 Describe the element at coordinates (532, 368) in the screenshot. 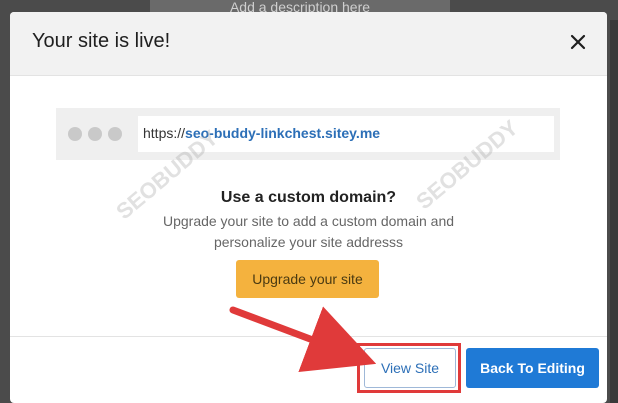

I see `back-to-editing-button: Back To Editing` at that location.